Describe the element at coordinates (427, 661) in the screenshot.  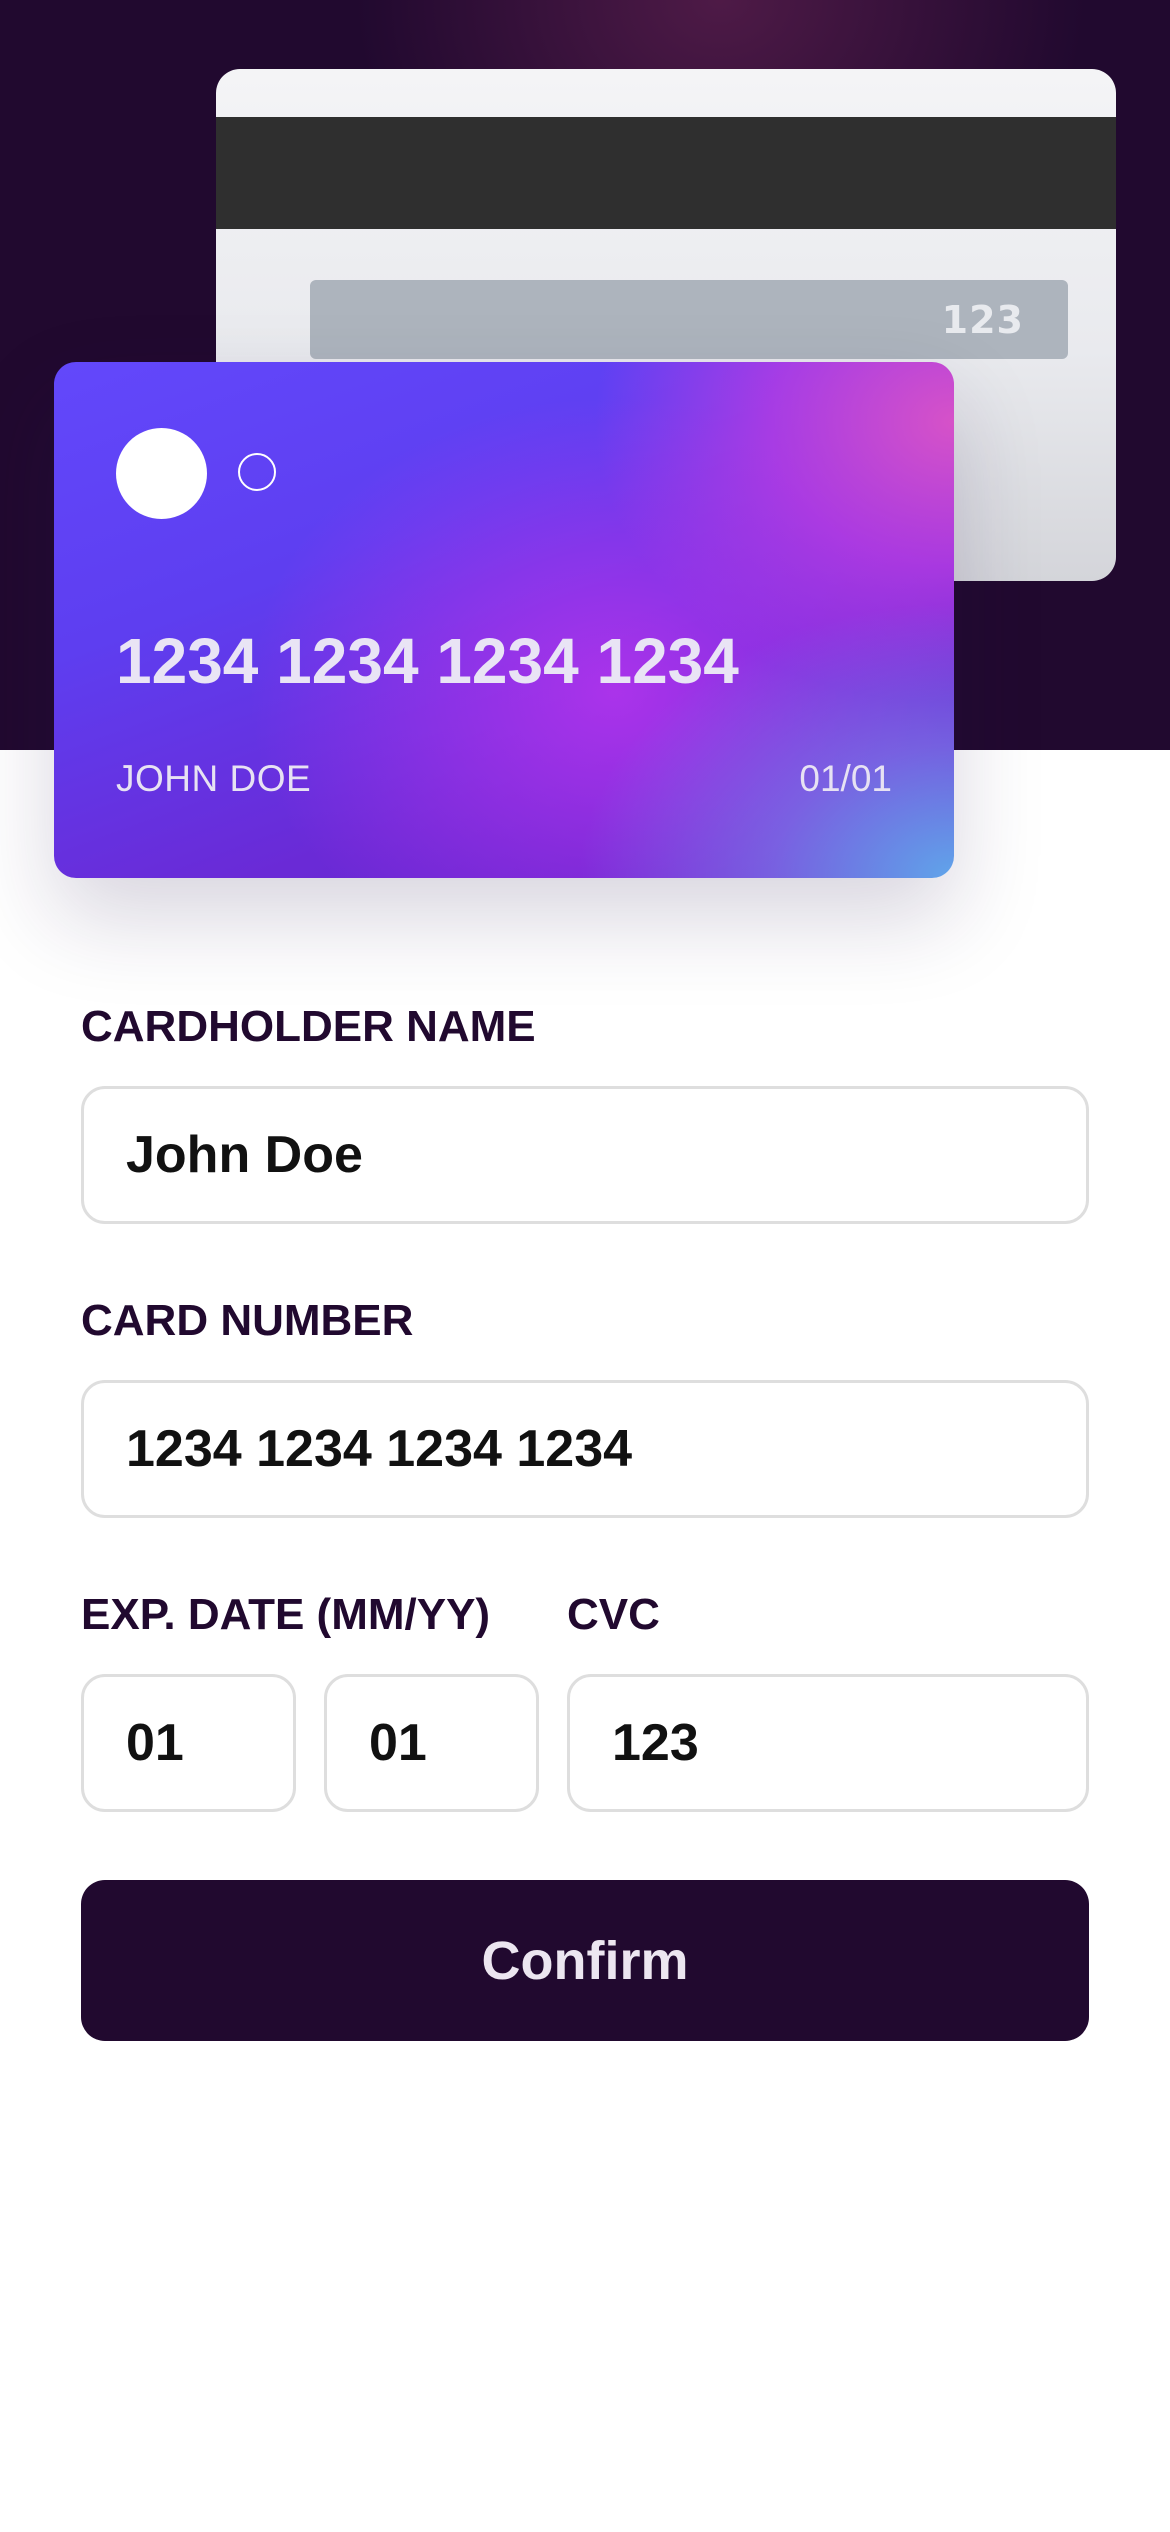
I see `card-front-number: 1234 1234 1234 1234` at that location.